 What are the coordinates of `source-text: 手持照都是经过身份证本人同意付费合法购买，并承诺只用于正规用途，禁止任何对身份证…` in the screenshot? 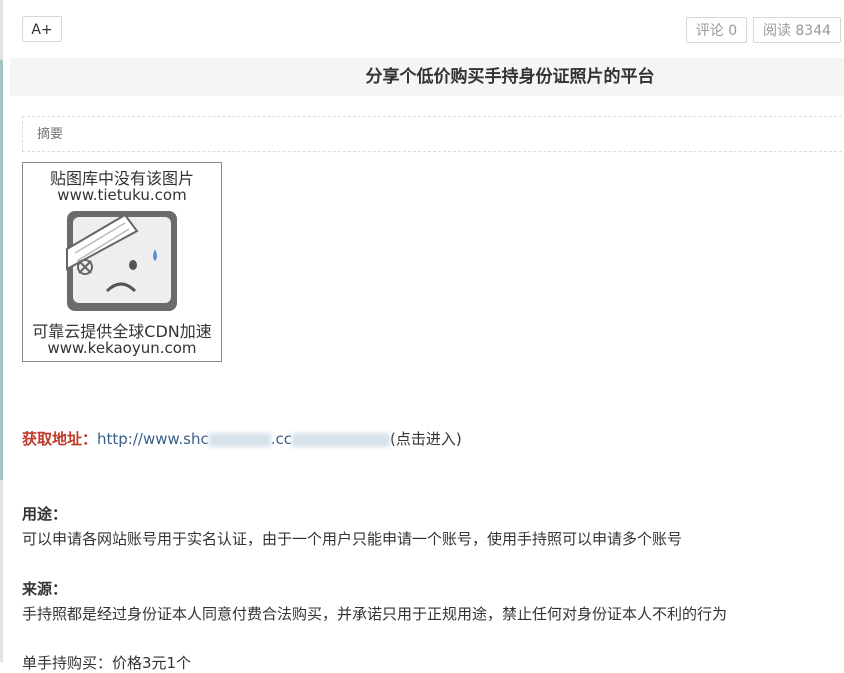 It's located at (375, 614).